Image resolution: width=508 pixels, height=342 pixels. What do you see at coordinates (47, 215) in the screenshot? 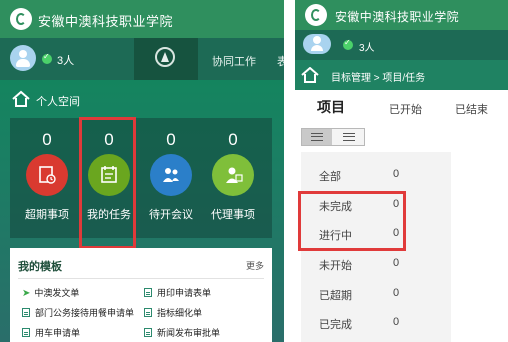
I see `overdue-label: 超期事项` at bounding box center [47, 215].